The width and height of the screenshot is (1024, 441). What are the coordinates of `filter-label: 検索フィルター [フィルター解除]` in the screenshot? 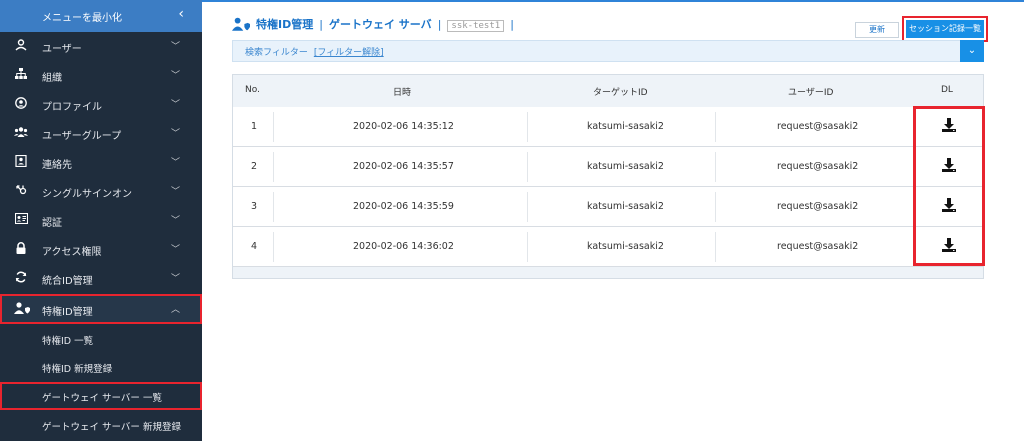 It's located at (314, 51).